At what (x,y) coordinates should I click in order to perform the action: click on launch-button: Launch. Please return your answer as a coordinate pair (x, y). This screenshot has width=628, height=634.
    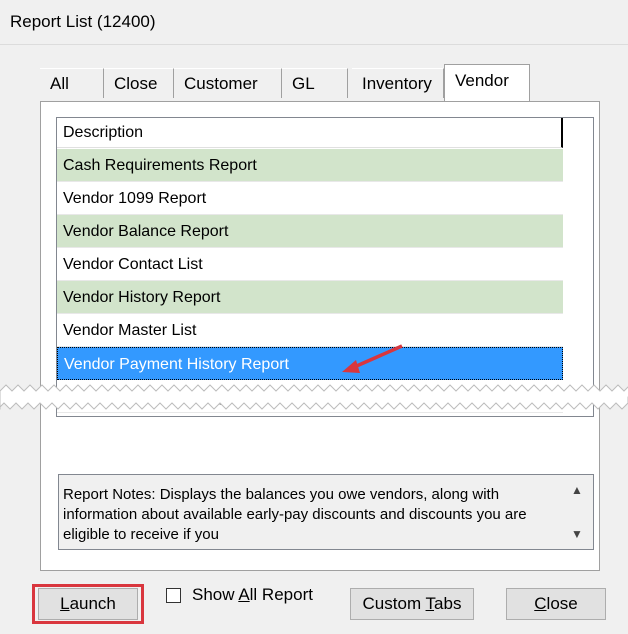
    Looking at the image, I should click on (88, 604).